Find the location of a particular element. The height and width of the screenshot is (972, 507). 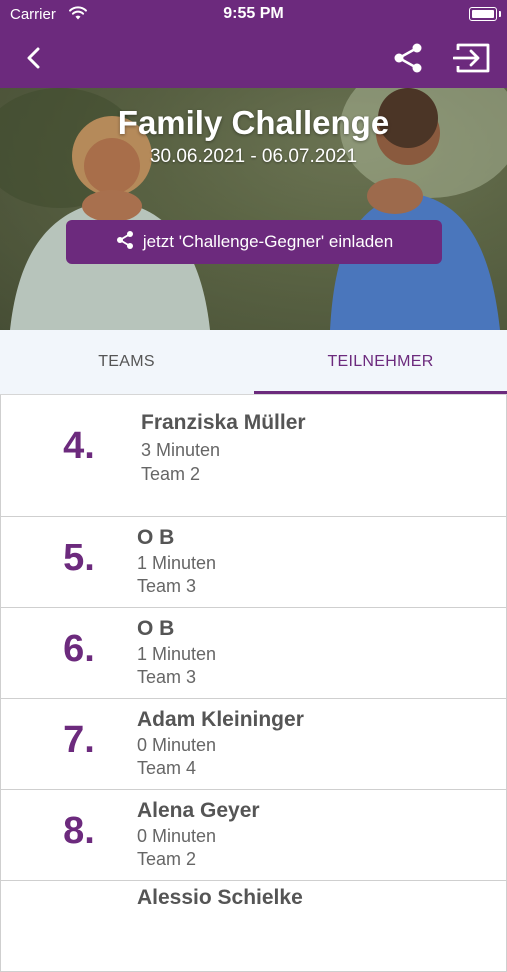

back-button is located at coordinates (34, 60).